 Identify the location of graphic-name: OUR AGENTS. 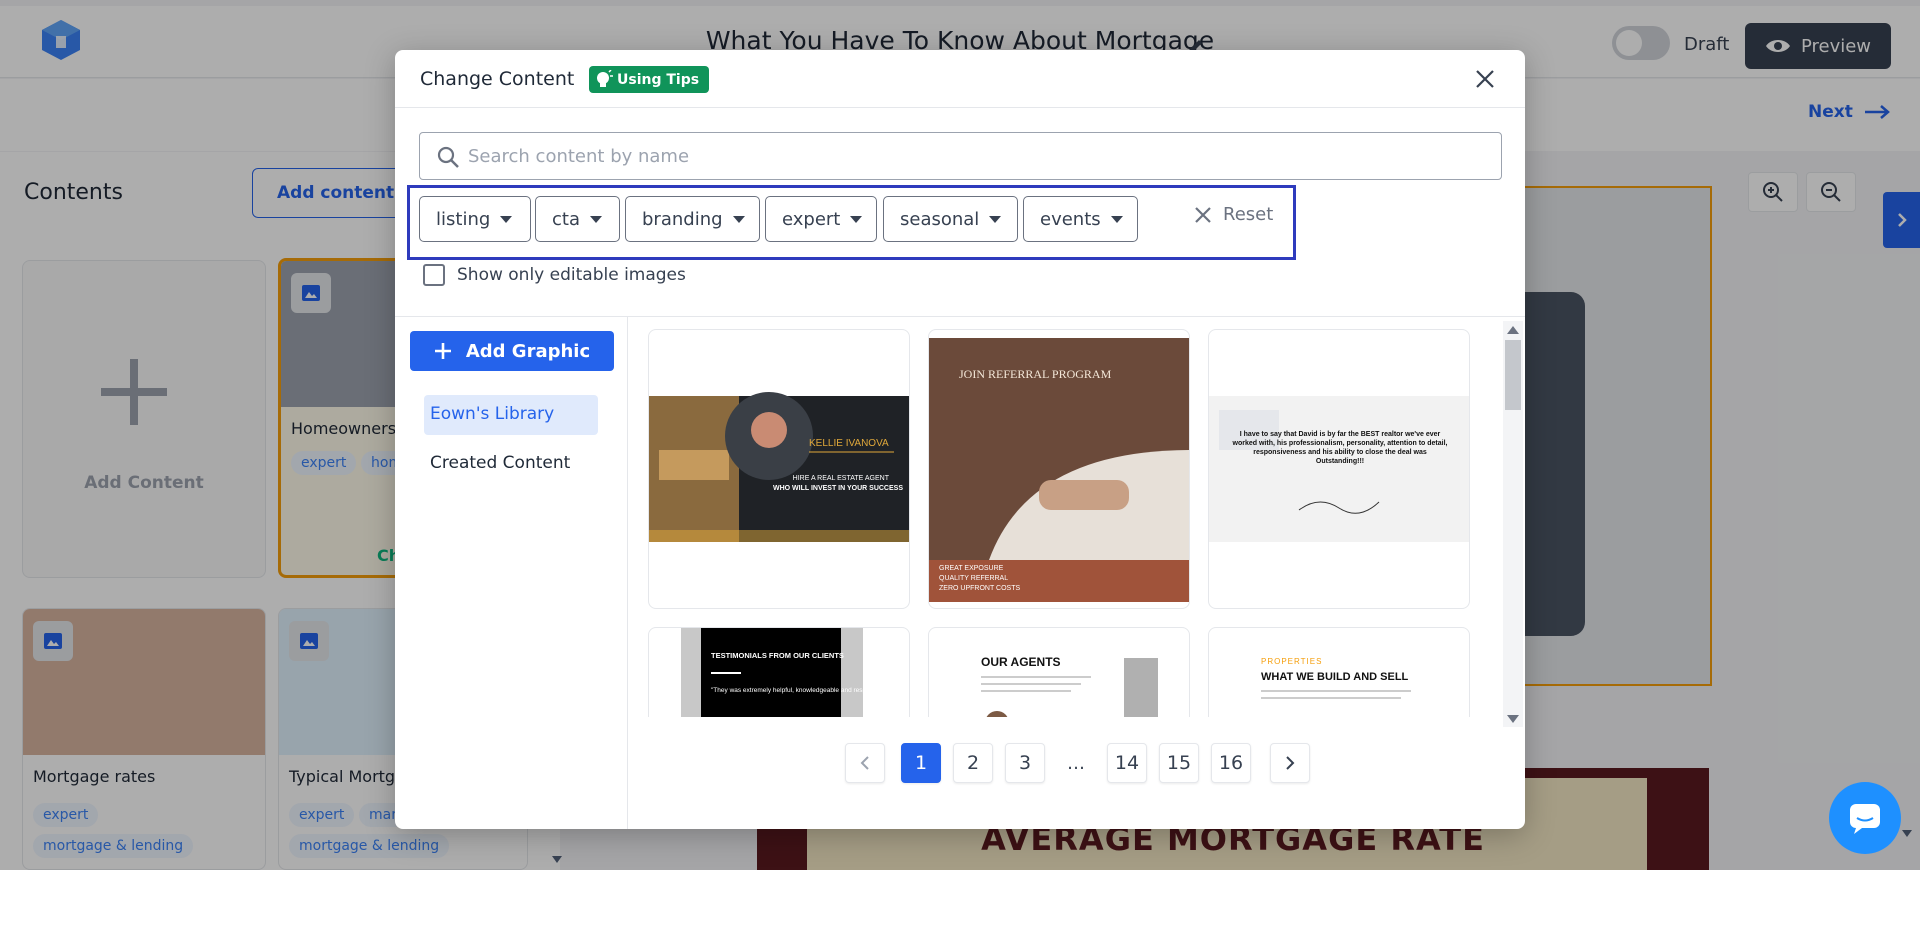
(1021, 662).